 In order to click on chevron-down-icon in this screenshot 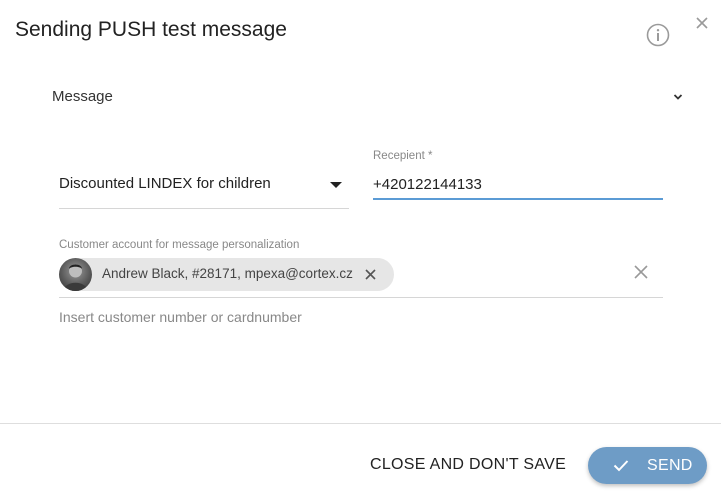, I will do `click(678, 97)`.